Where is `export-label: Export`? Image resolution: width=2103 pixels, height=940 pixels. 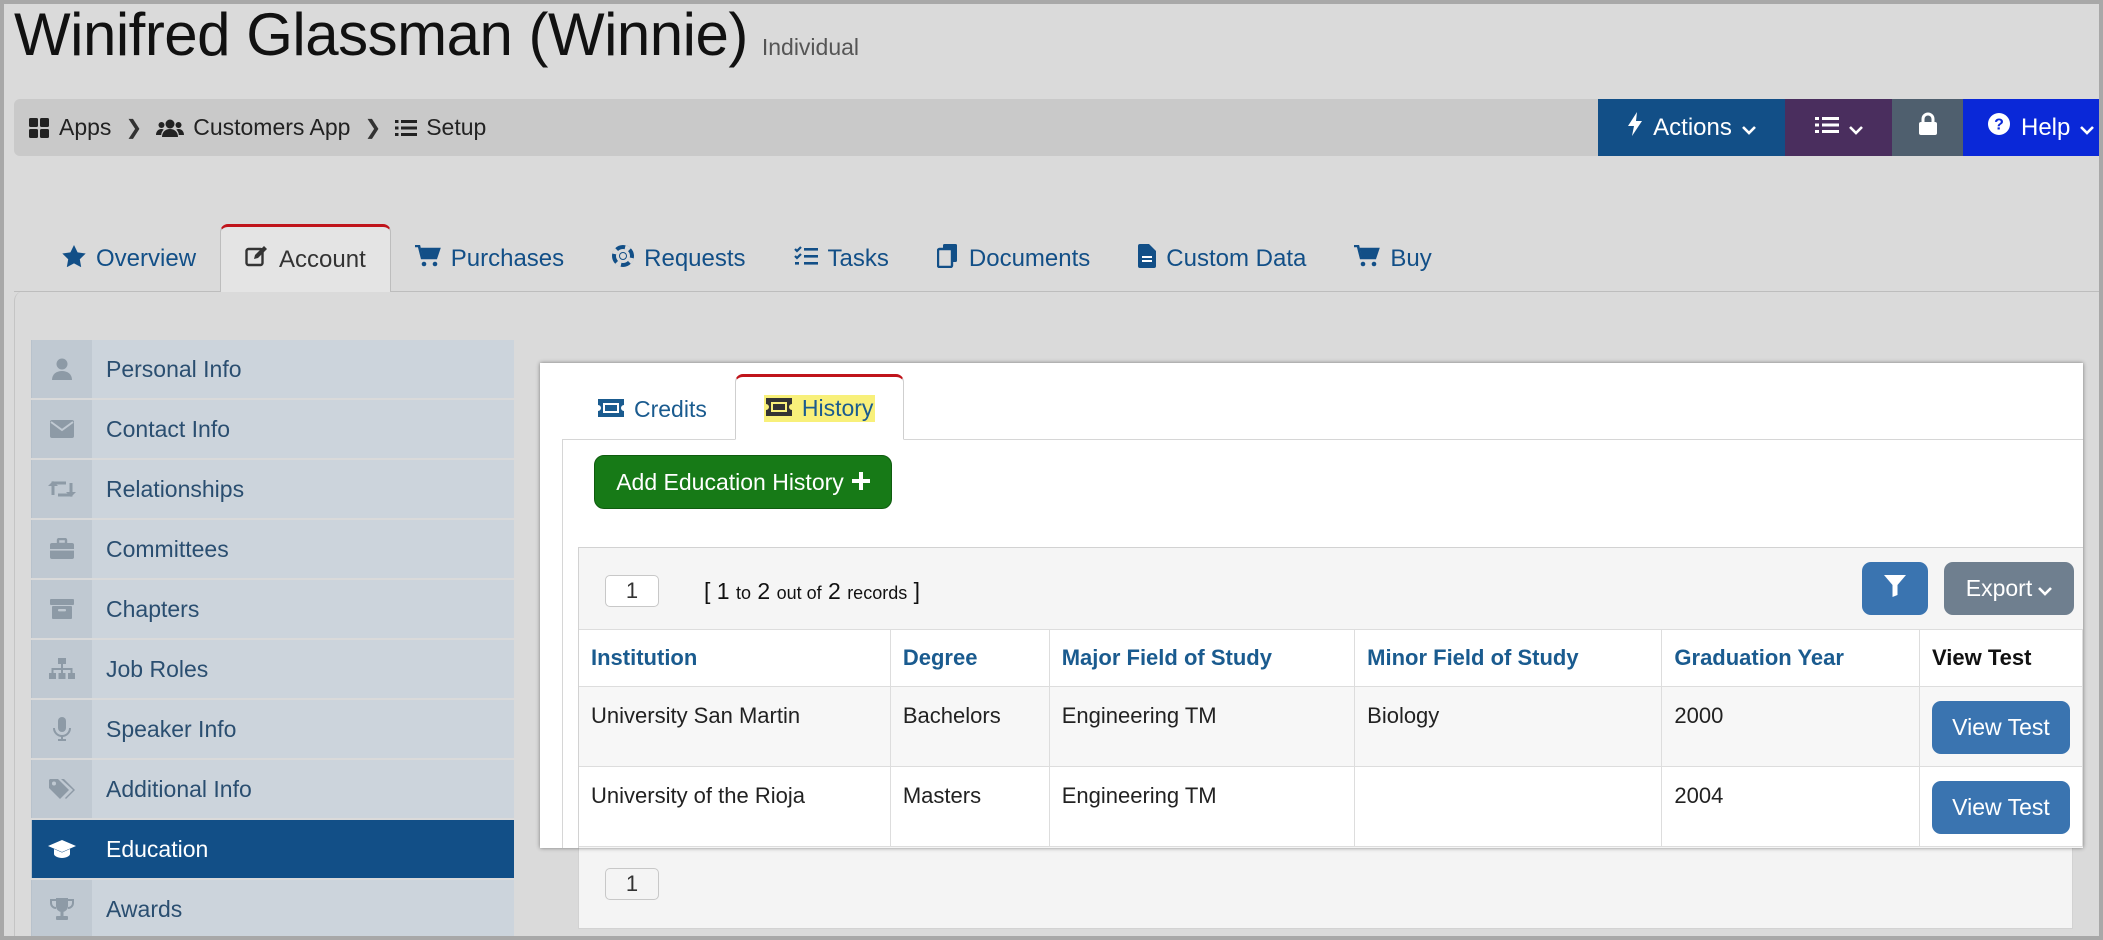
export-label: Export is located at coordinates (1999, 588).